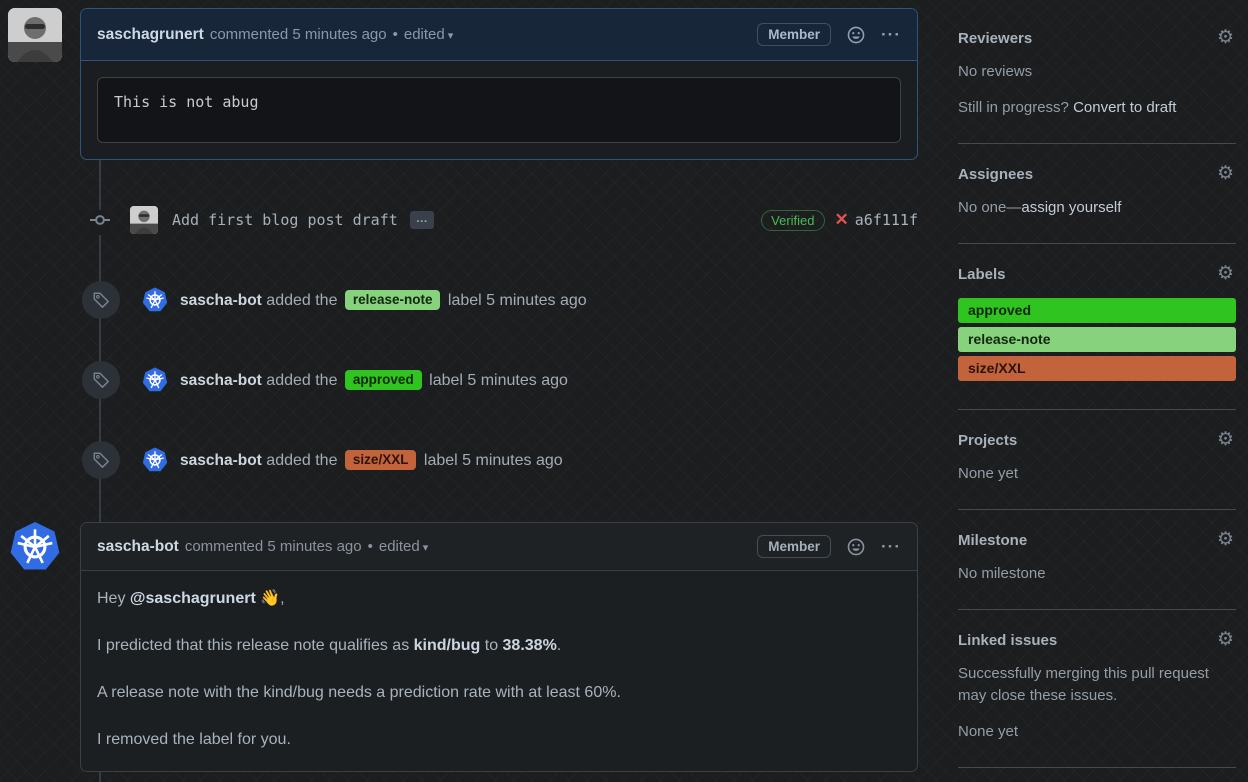 The width and height of the screenshot is (1248, 782). What do you see at coordinates (1097, 560) in the screenshot?
I see `sidebar-section-milestone: Milestone ⚙ No milestone` at bounding box center [1097, 560].